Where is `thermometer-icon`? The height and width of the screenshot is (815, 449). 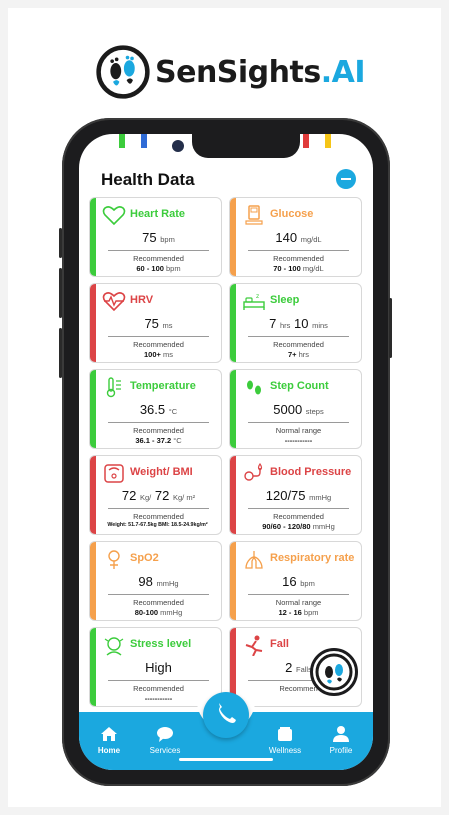
thermometer-icon is located at coordinates (113, 387).